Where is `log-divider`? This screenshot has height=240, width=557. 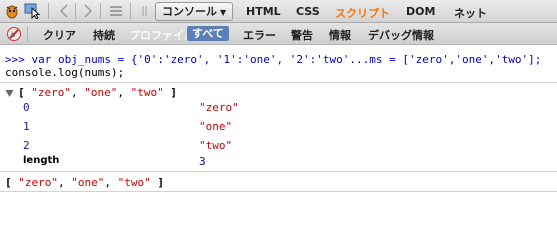 log-divider is located at coordinates (278, 82).